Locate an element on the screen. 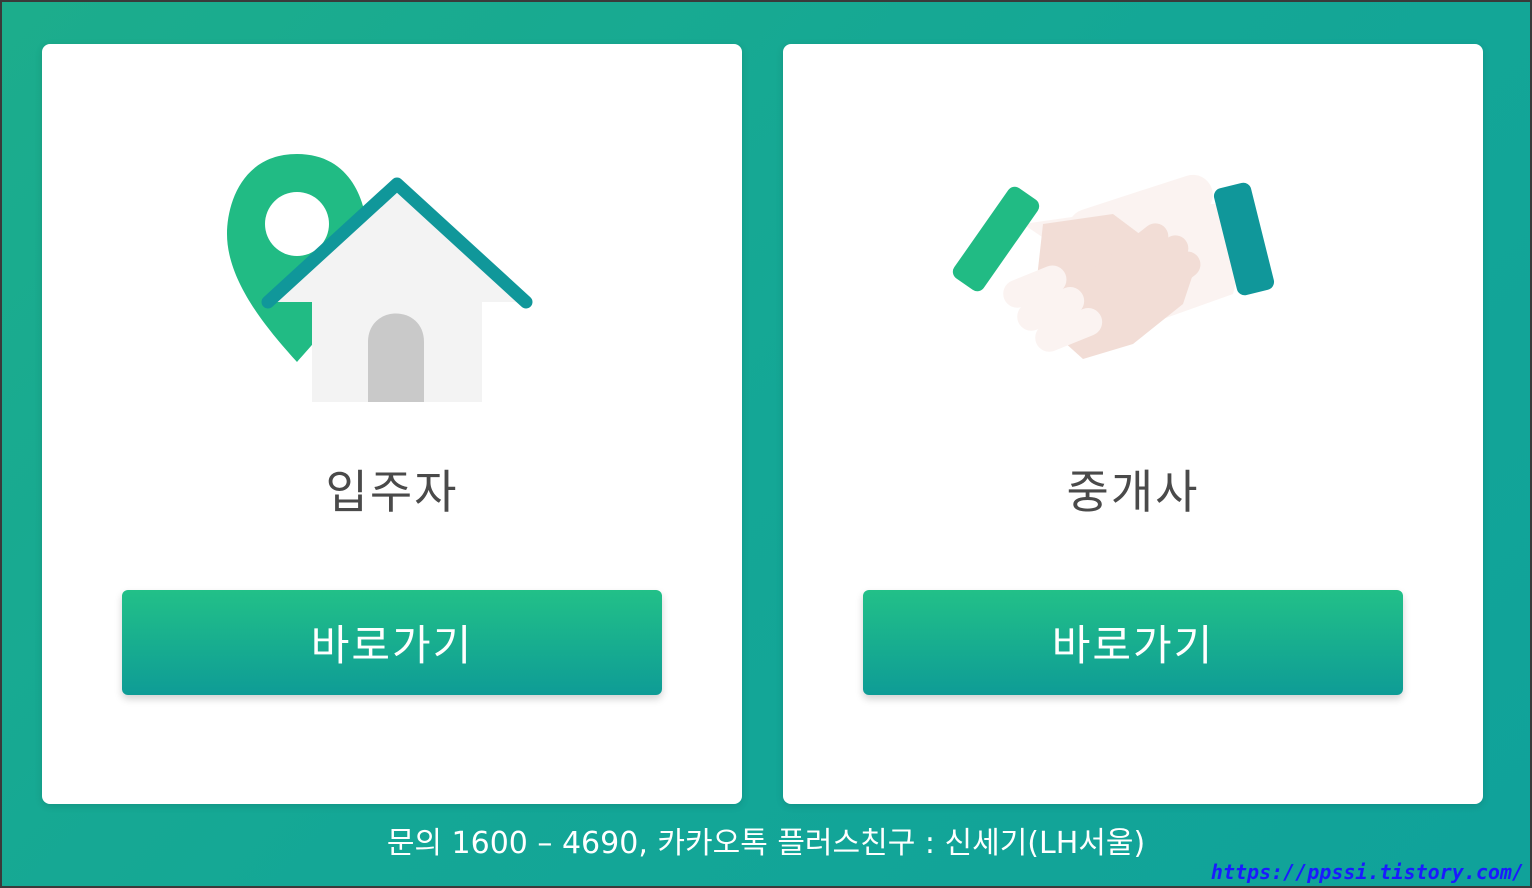 The image size is (1532, 888). handshake-icon is located at coordinates (1113, 266).